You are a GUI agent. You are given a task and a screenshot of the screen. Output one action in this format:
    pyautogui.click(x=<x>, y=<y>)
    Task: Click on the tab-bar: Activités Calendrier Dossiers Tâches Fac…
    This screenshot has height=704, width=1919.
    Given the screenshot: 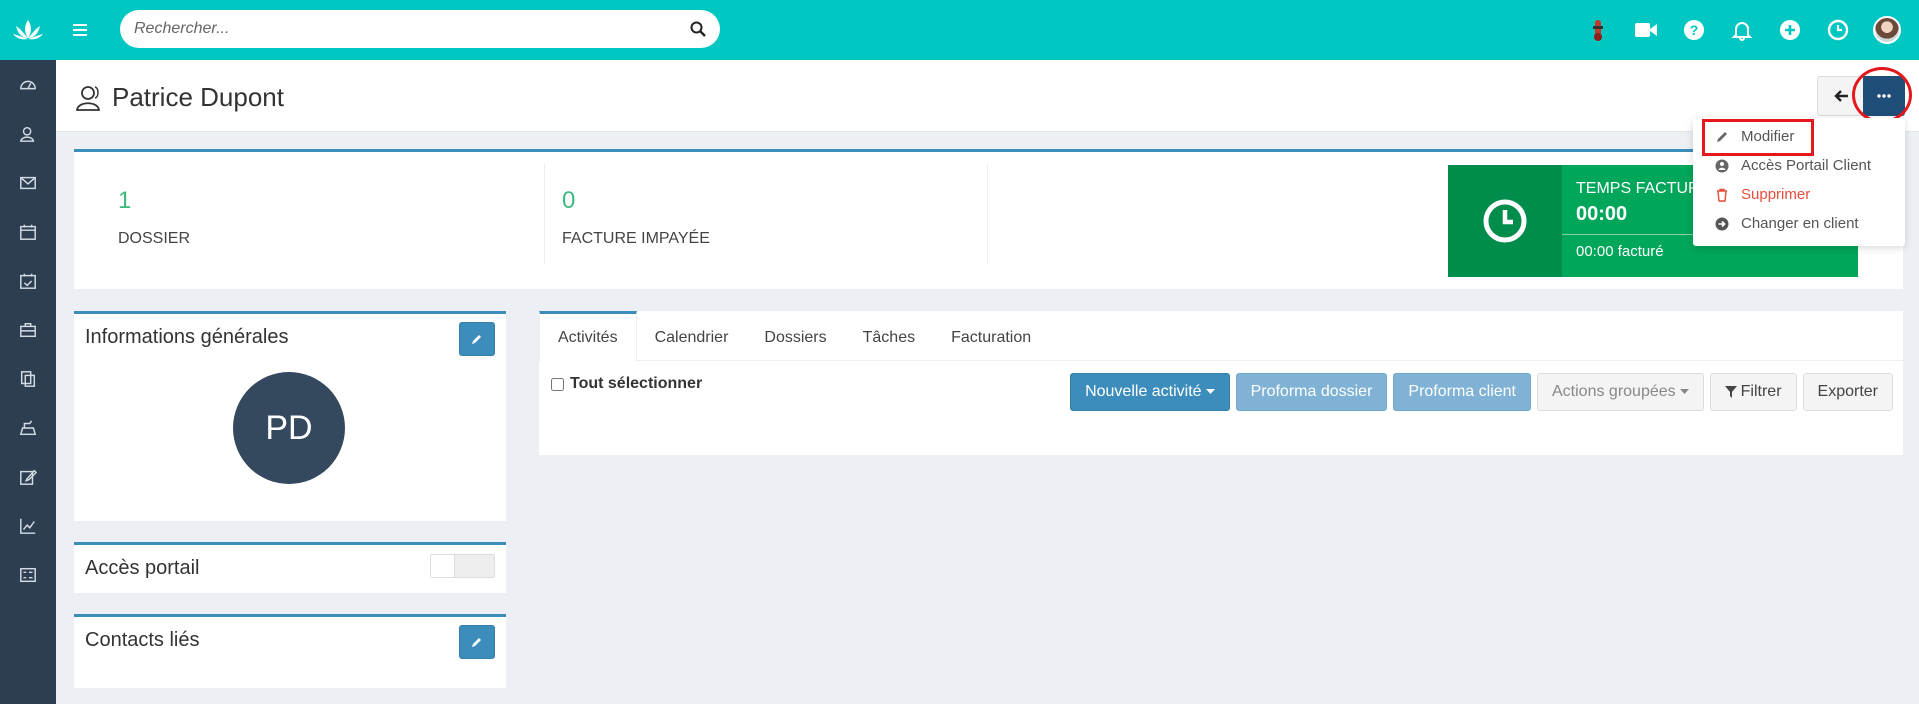 What is the action you would take?
    pyautogui.click(x=1221, y=336)
    